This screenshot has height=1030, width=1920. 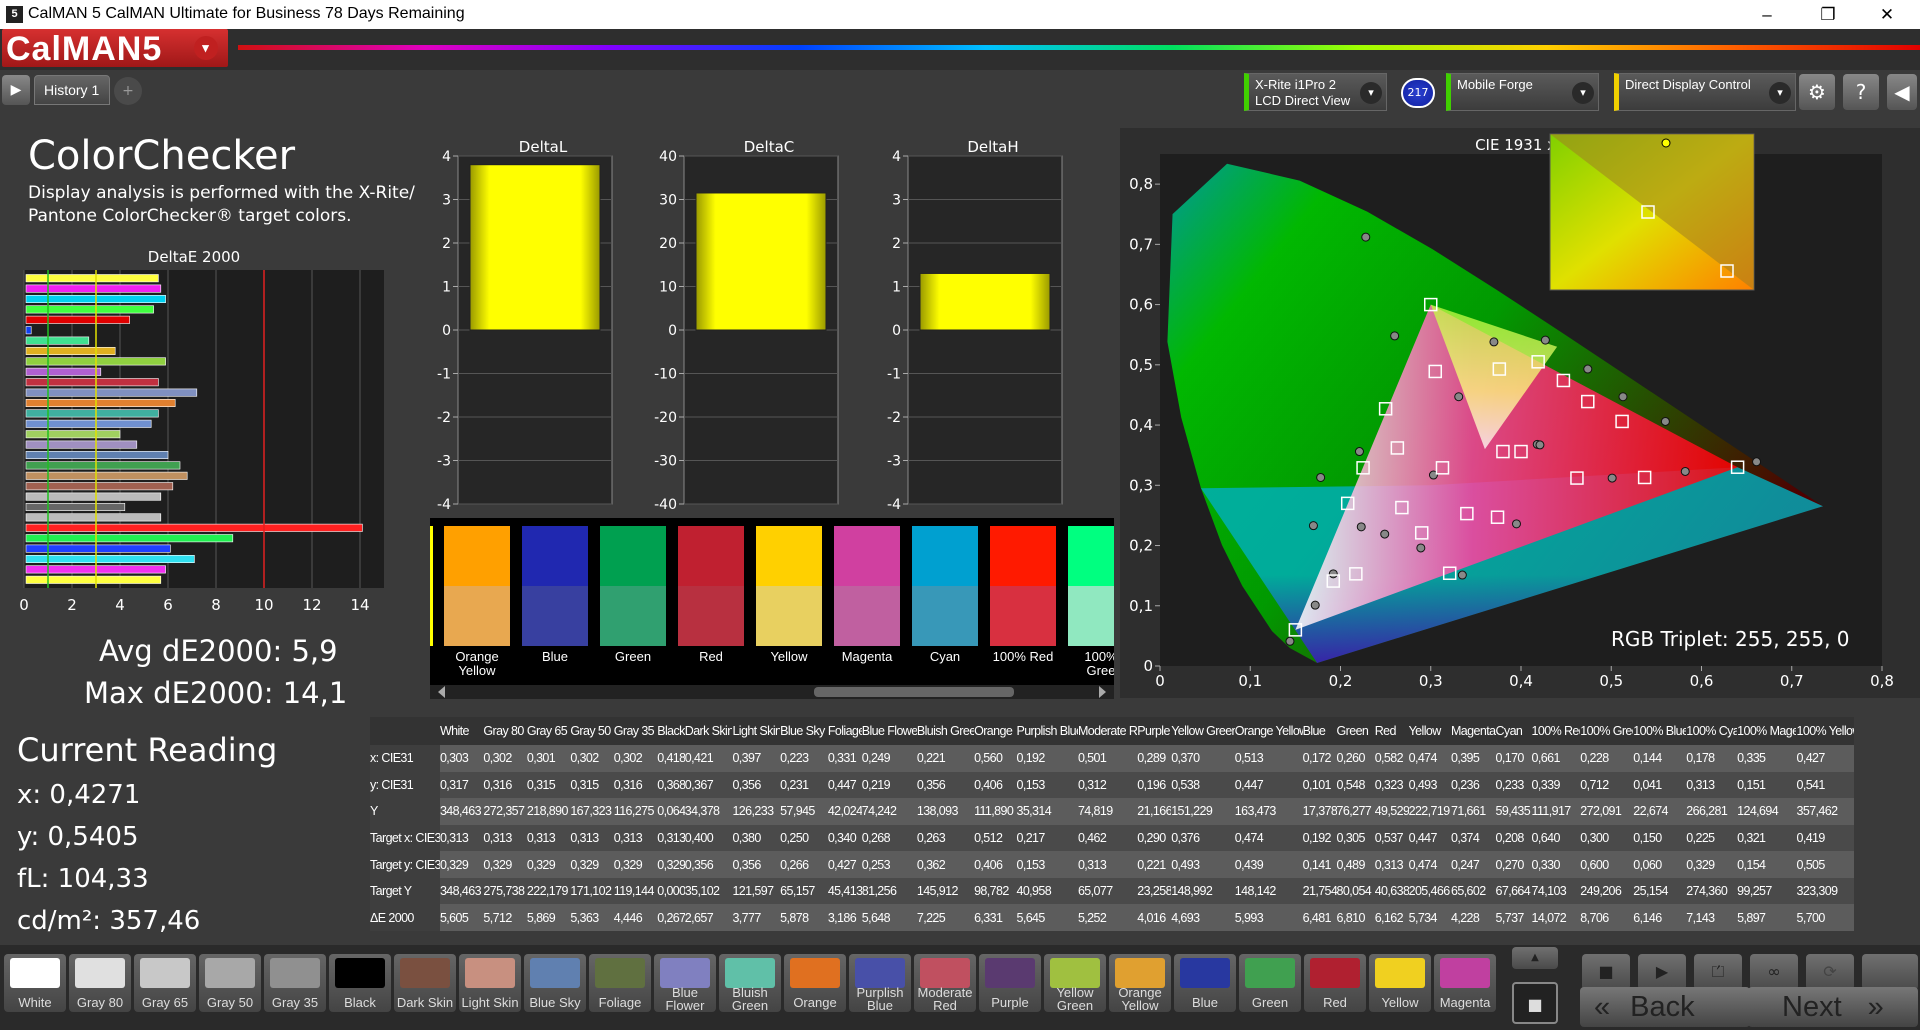 What do you see at coordinates (1522, 92) in the screenshot?
I see `source-selector: Mobile Forge ▾` at bounding box center [1522, 92].